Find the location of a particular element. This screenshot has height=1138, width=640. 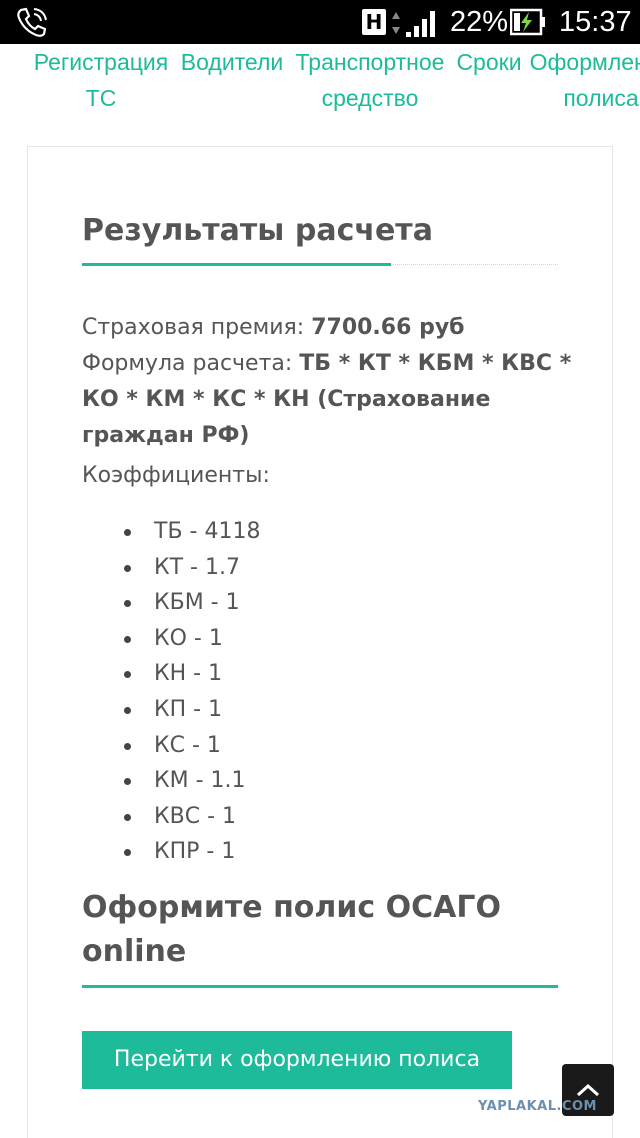

step-policy: Оформление полиса is located at coordinates (583, 80).